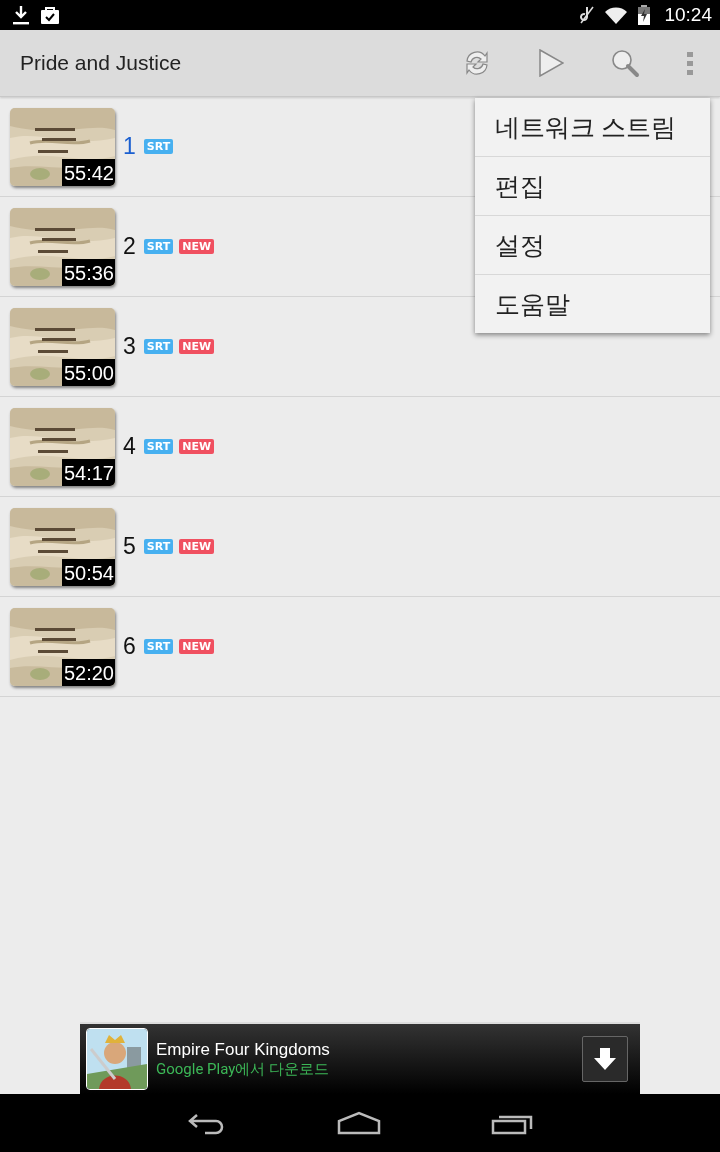  Describe the element at coordinates (243, 1049) in the screenshot. I see `ad-title: Empire Four Kingdoms` at that location.